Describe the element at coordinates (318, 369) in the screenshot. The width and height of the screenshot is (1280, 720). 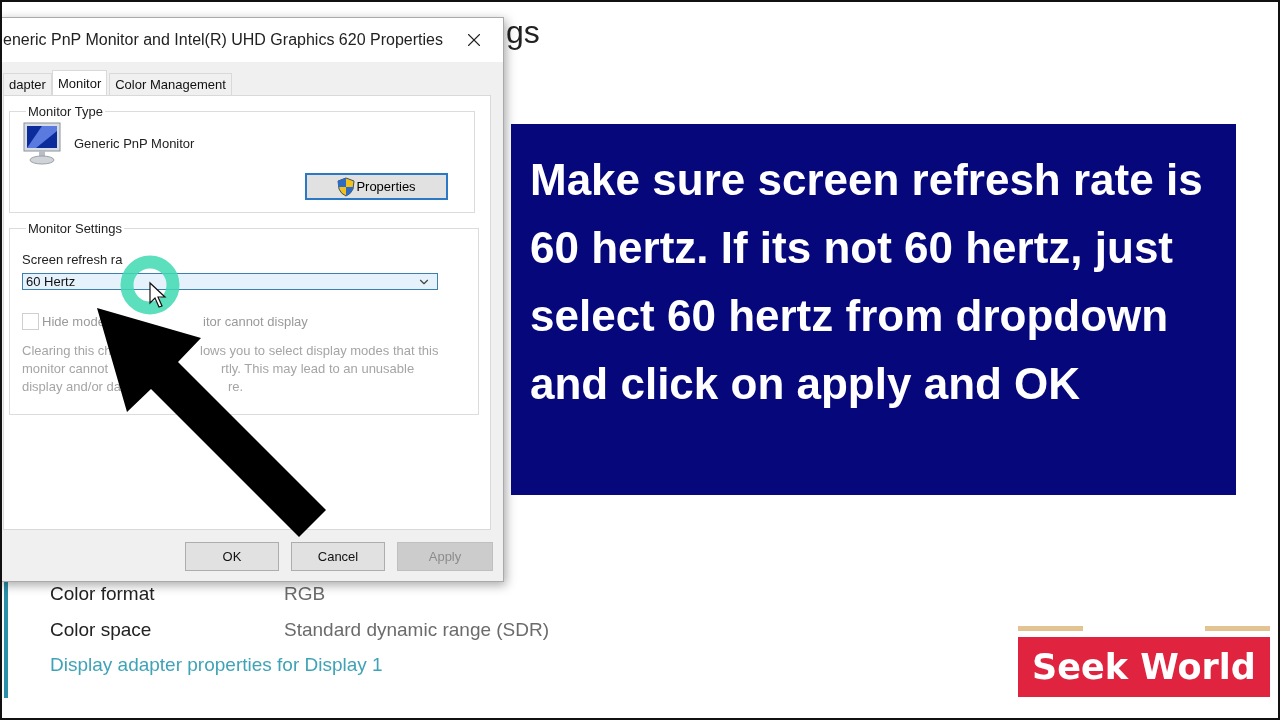
I see `description-text: rtly. This may lead to an unusable` at that location.